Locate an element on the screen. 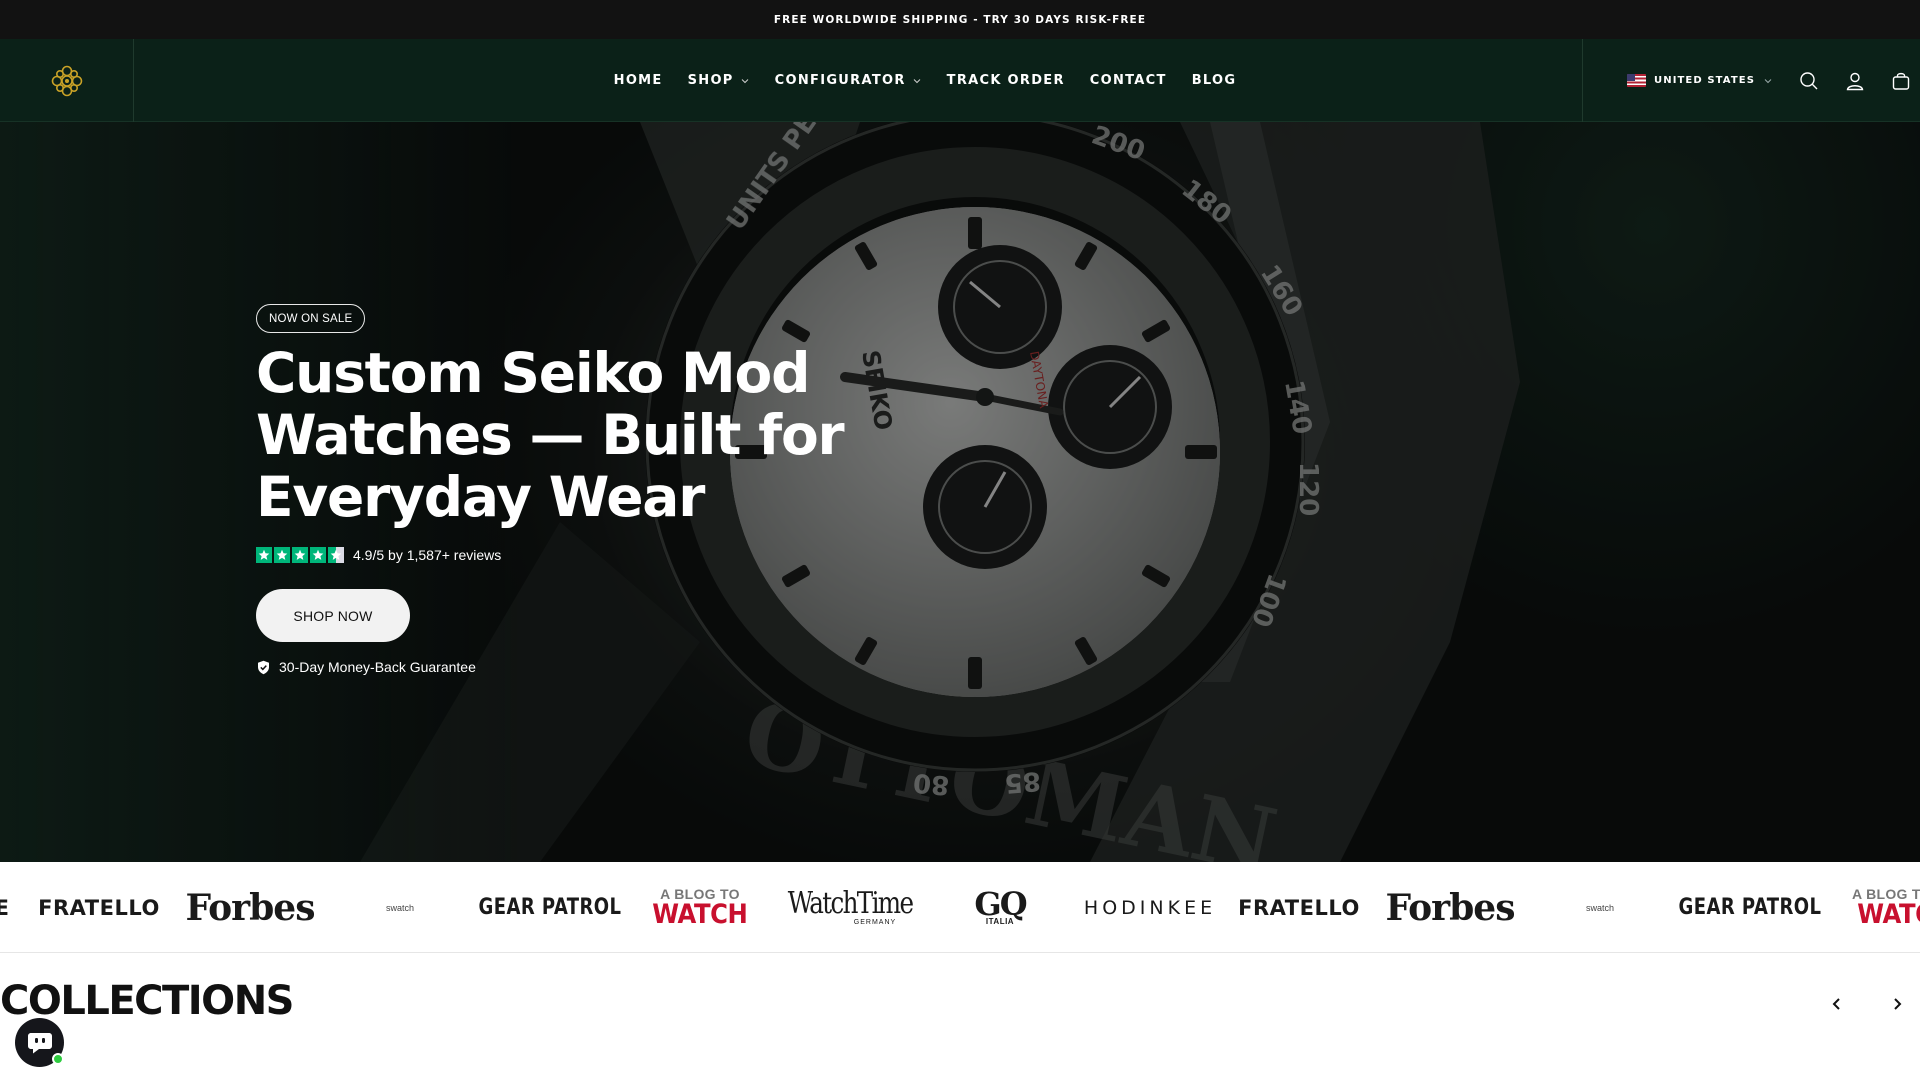  press-logo-fratello-repeat-text: FRATELLO is located at coordinates (1299, 907).